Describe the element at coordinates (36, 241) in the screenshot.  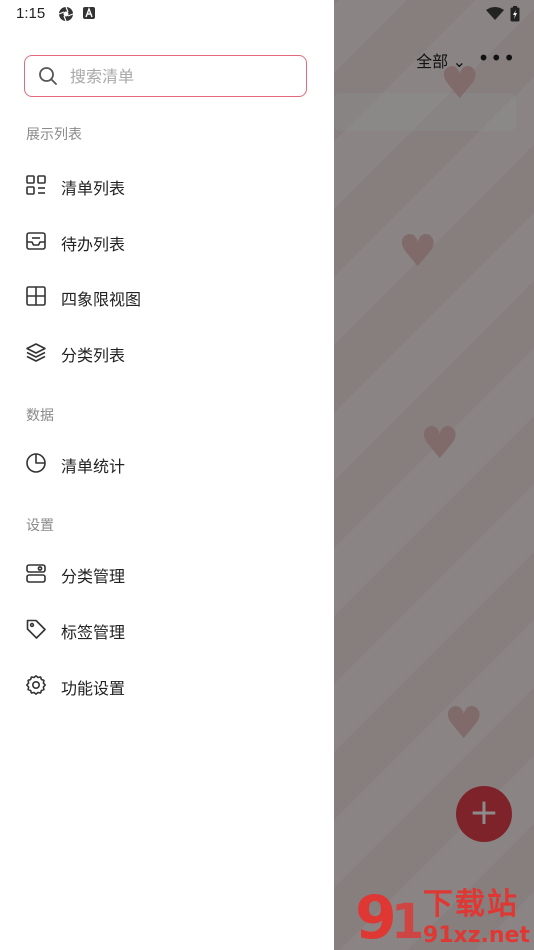
I see `inbox-tray-icon` at that location.